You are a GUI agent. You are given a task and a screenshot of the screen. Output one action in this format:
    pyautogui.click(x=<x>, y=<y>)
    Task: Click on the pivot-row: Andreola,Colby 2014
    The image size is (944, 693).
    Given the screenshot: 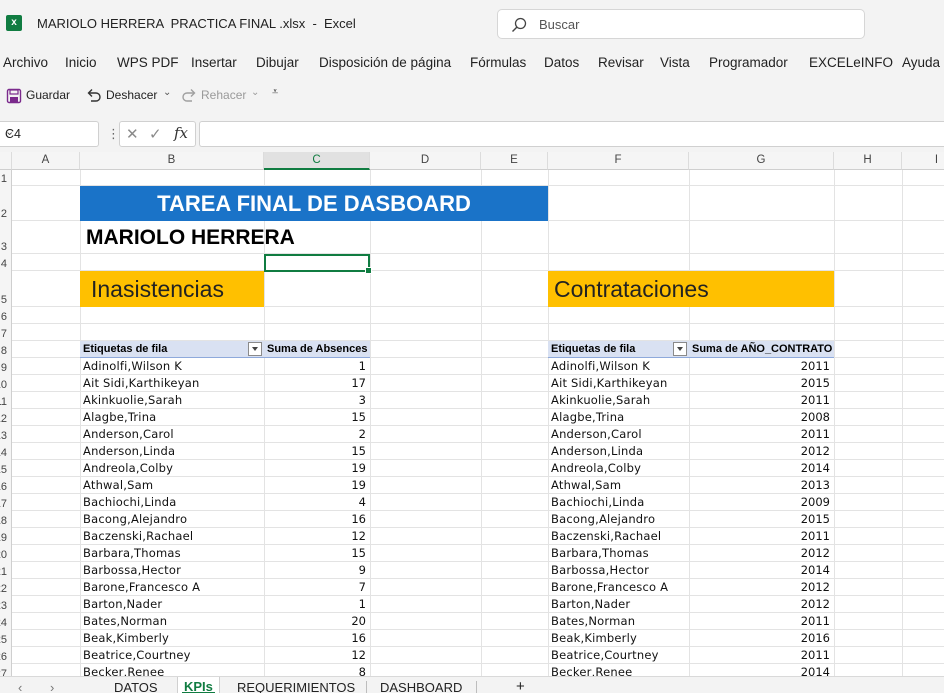 What is the action you would take?
    pyautogui.click(x=691, y=468)
    